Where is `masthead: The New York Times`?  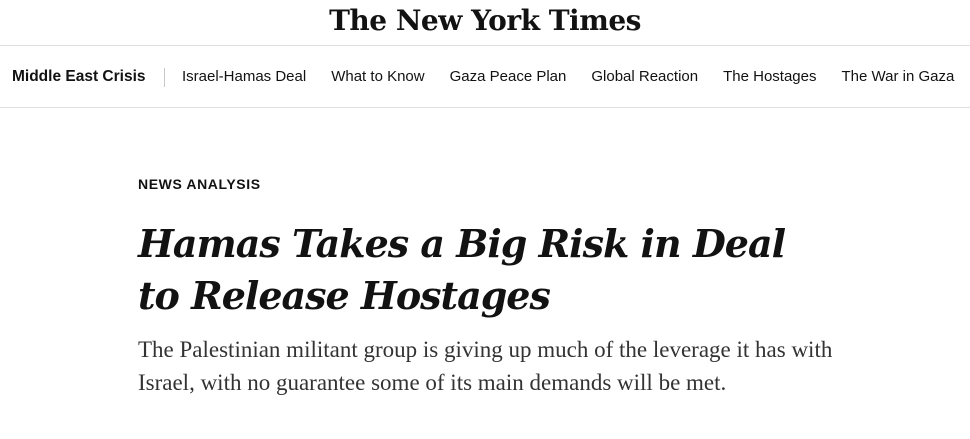
masthead: The New York Times is located at coordinates (485, 23).